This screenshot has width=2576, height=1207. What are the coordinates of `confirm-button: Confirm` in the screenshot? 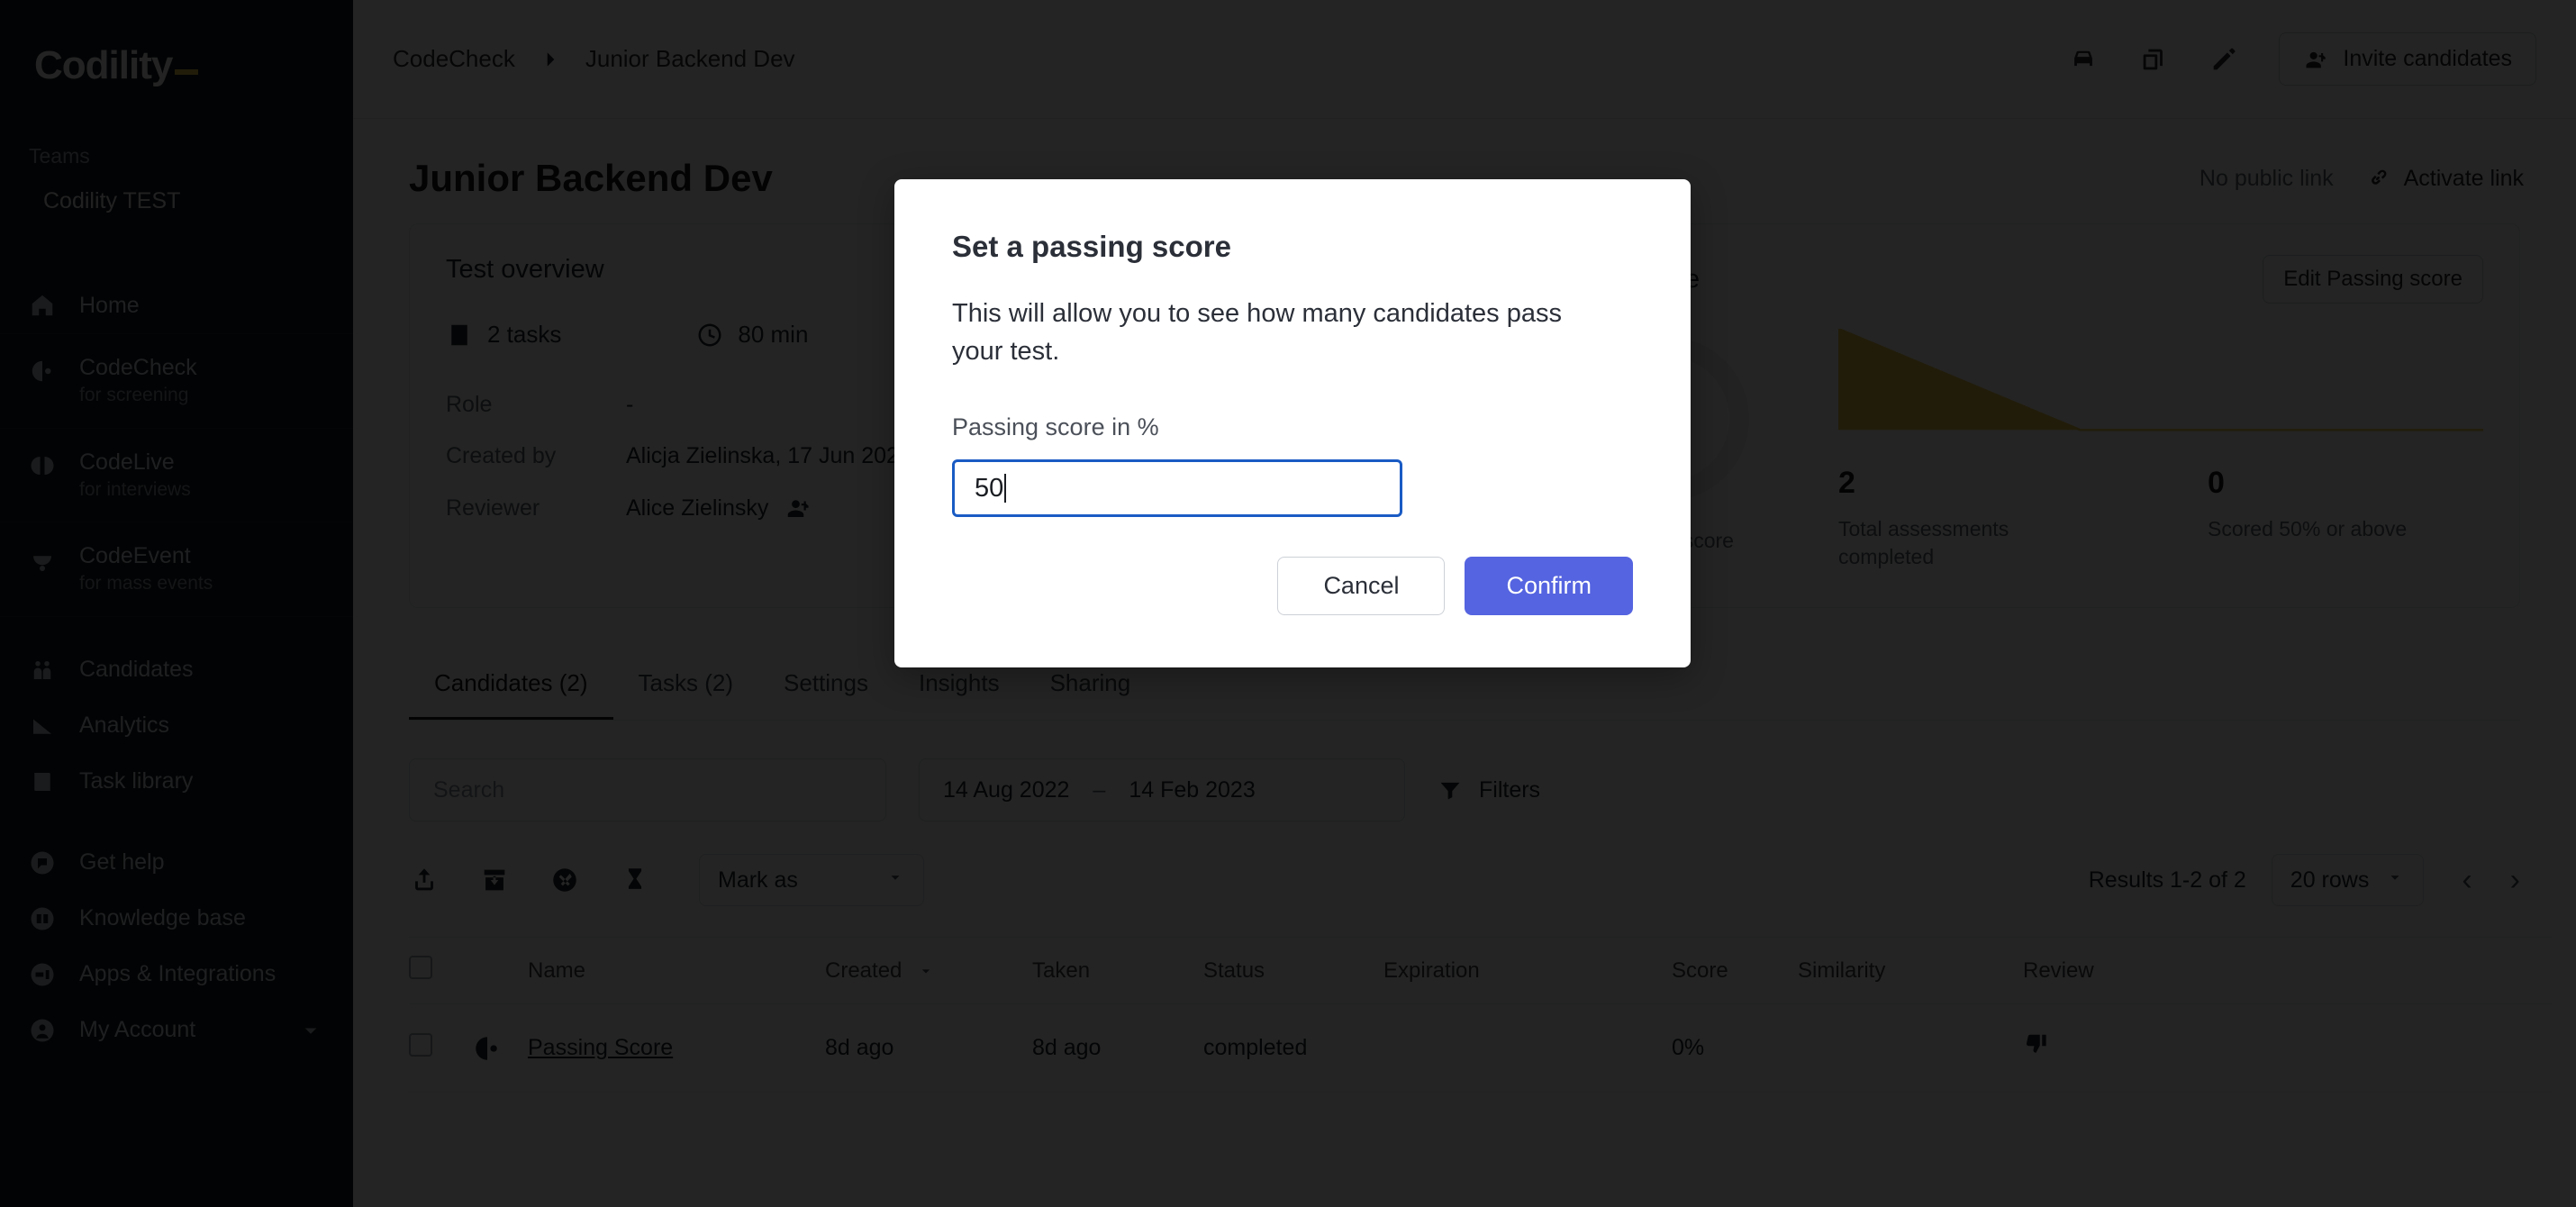 It's located at (1549, 586).